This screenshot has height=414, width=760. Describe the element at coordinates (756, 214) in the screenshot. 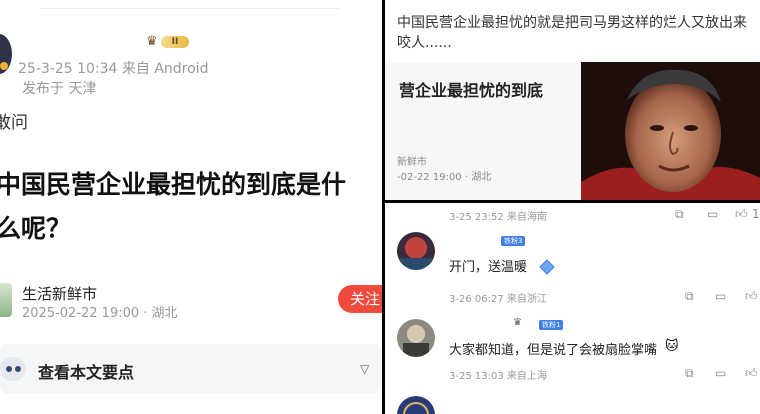

I see `like-count: 1` at that location.